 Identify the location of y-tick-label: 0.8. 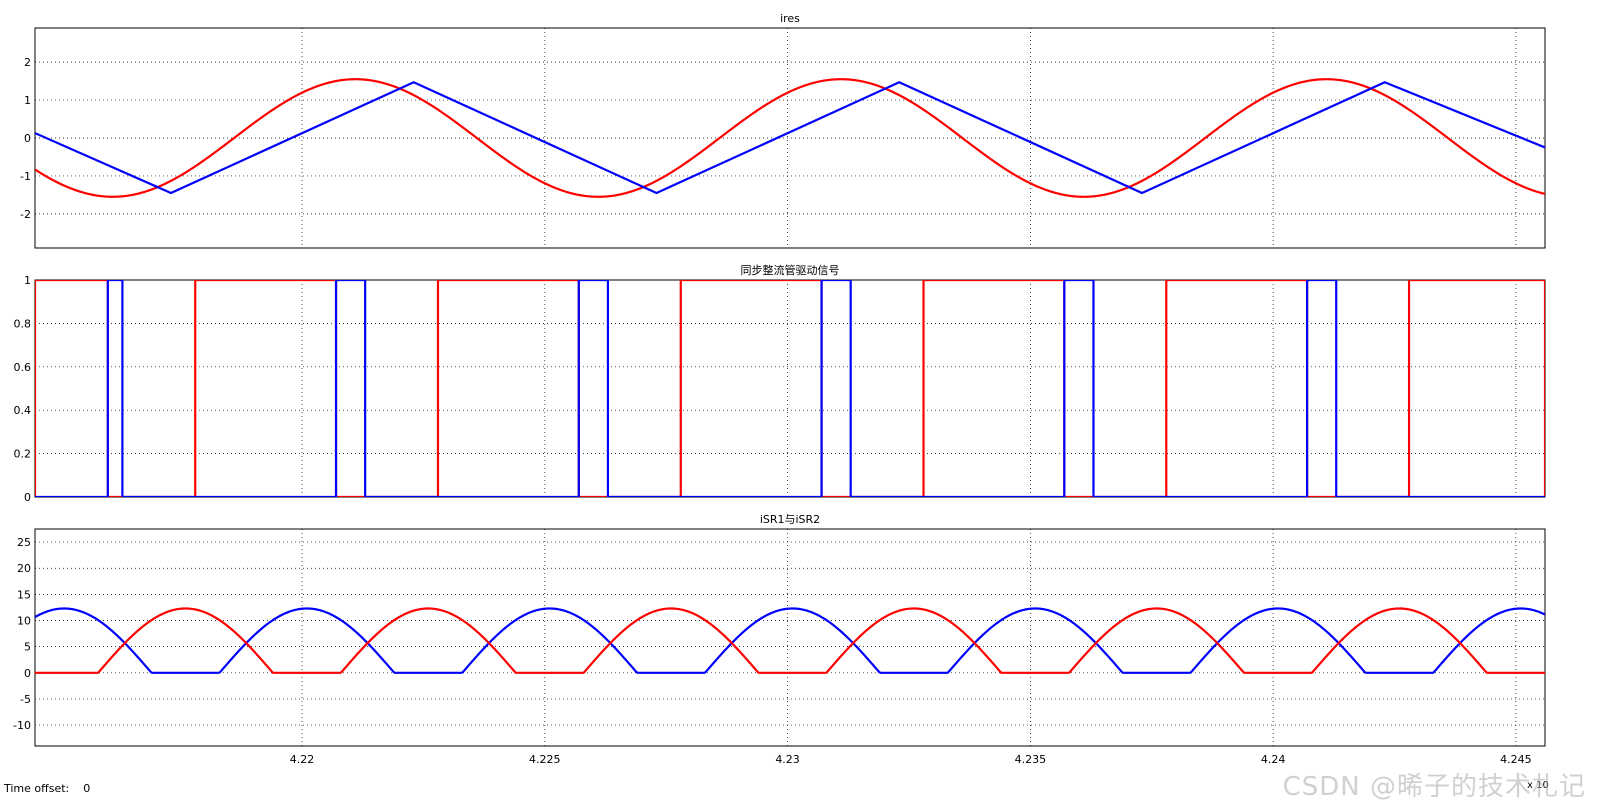
(23, 323).